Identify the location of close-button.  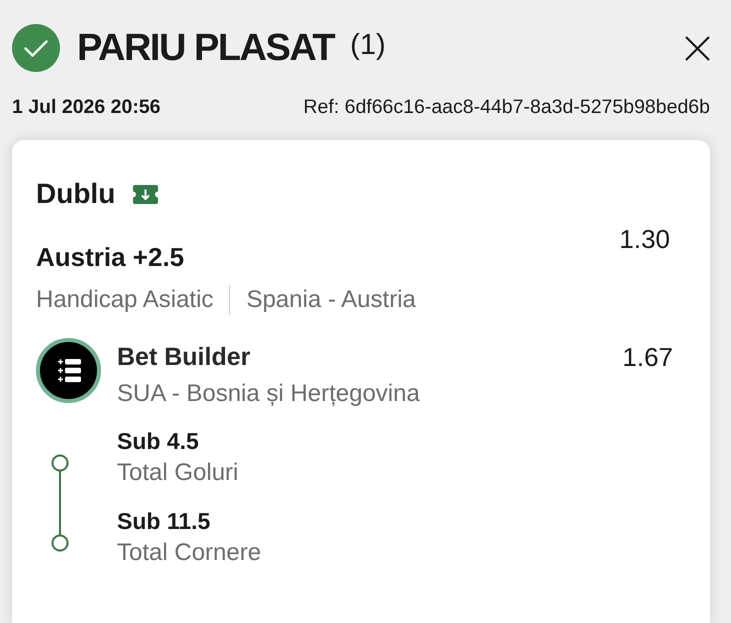
(697, 48).